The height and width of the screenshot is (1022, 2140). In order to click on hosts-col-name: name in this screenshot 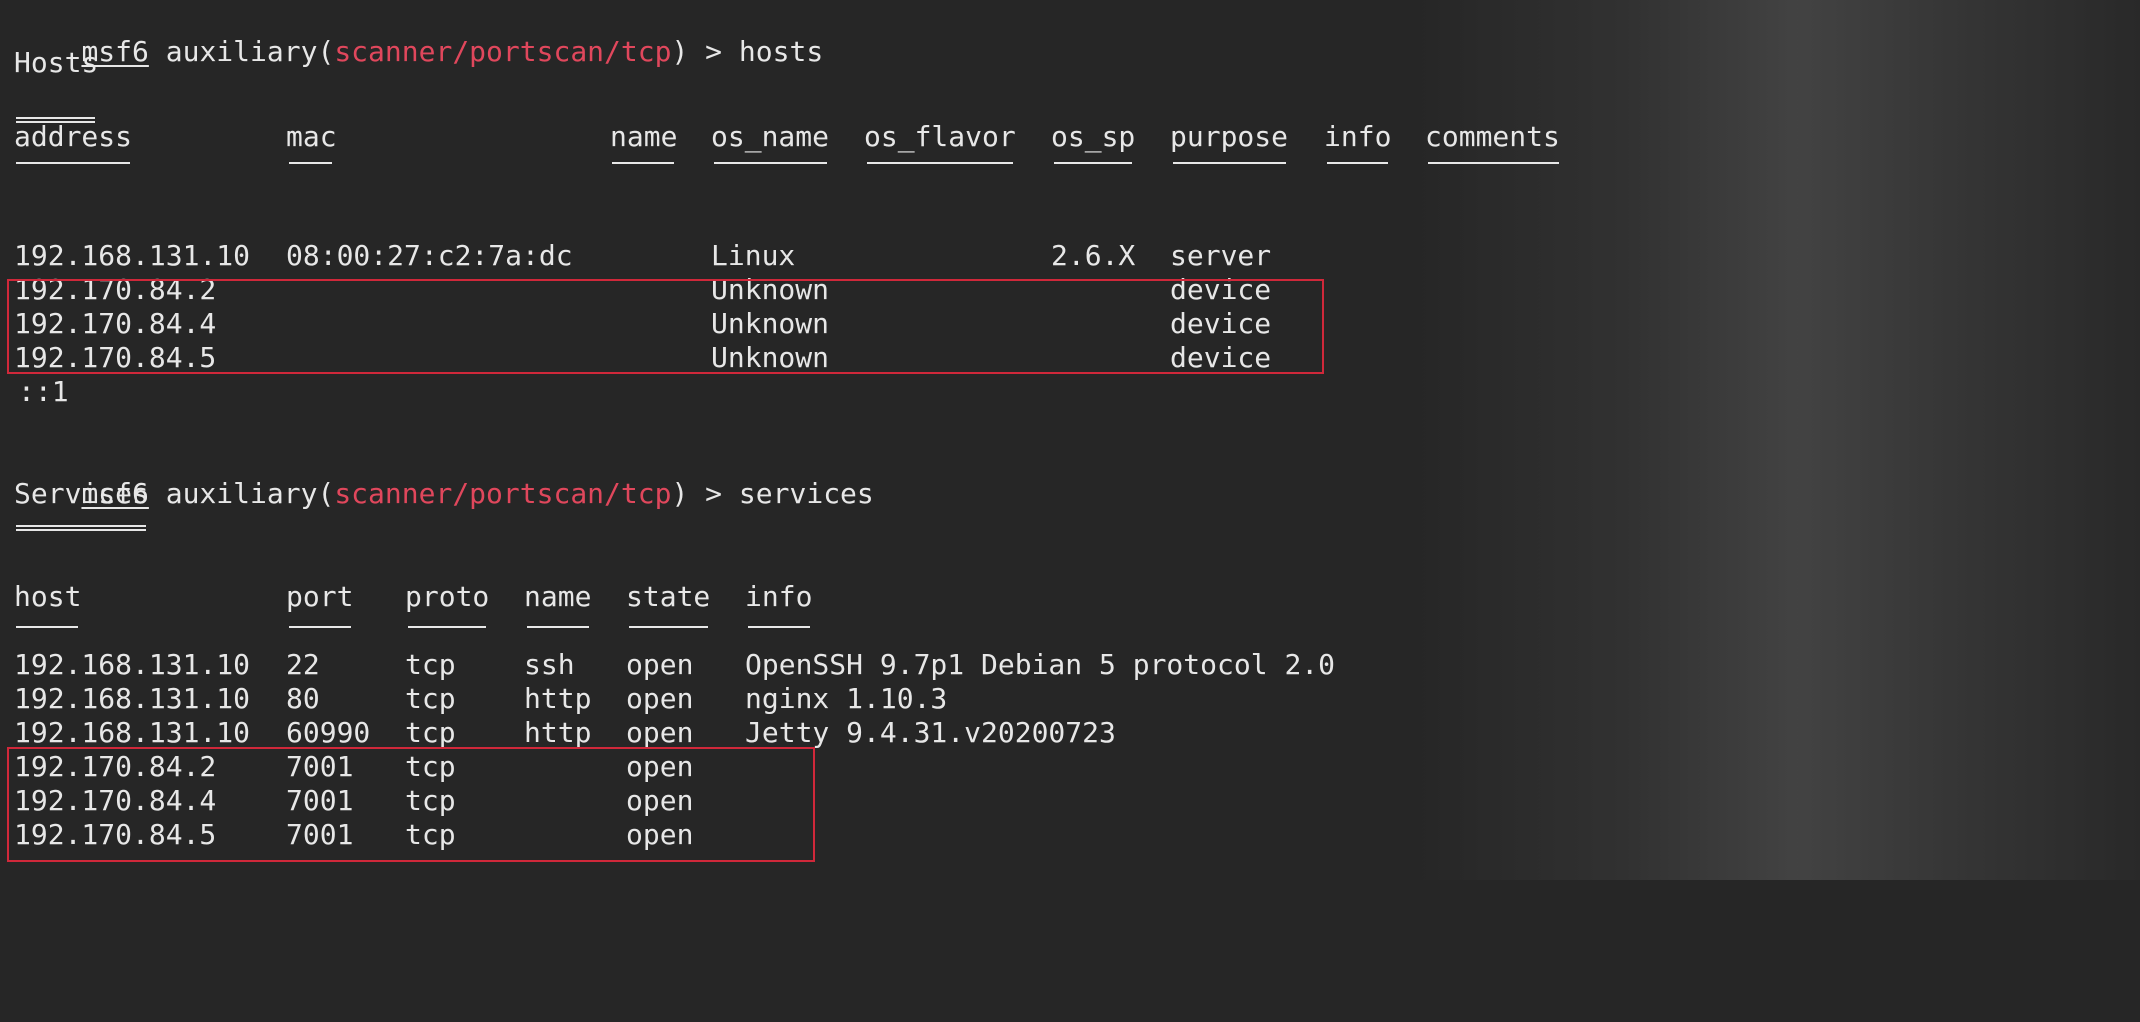, I will do `click(644, 136)`.